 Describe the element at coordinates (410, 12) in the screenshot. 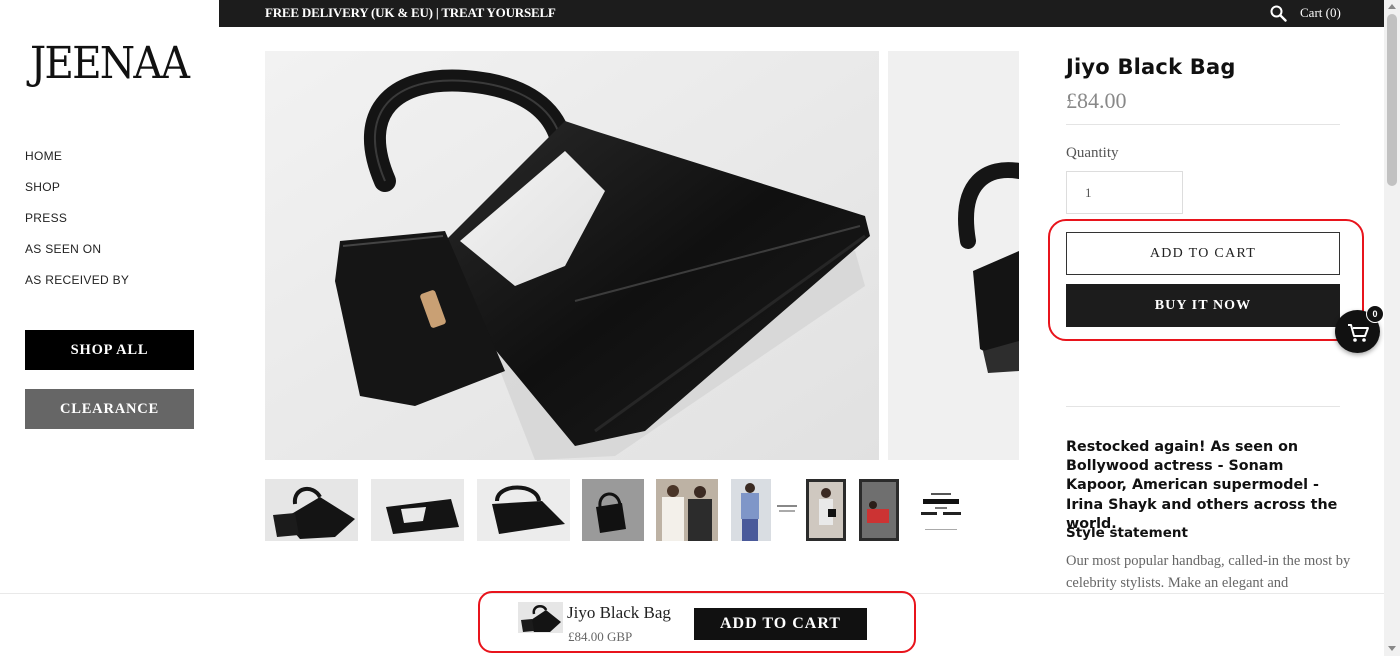

I see `promo-text: FREE DELIVERY (UK & EU) | TREAT YOURSELF` at that location.